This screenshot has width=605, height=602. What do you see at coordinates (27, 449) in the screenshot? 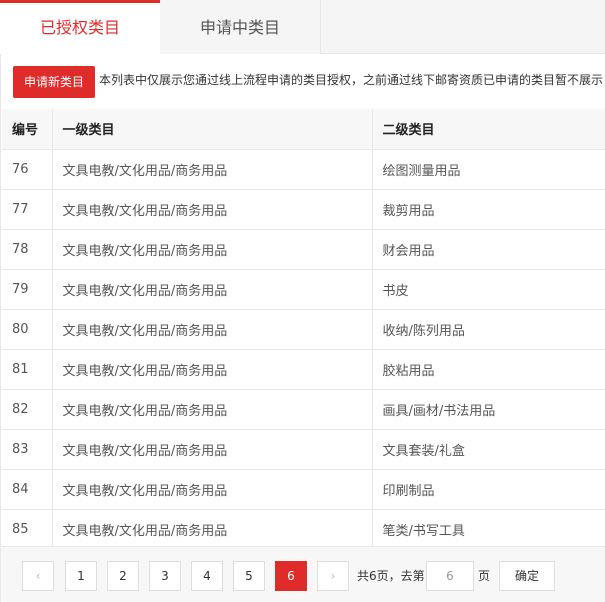
I see `cell-id: 83` at bounding box center [27, 449].